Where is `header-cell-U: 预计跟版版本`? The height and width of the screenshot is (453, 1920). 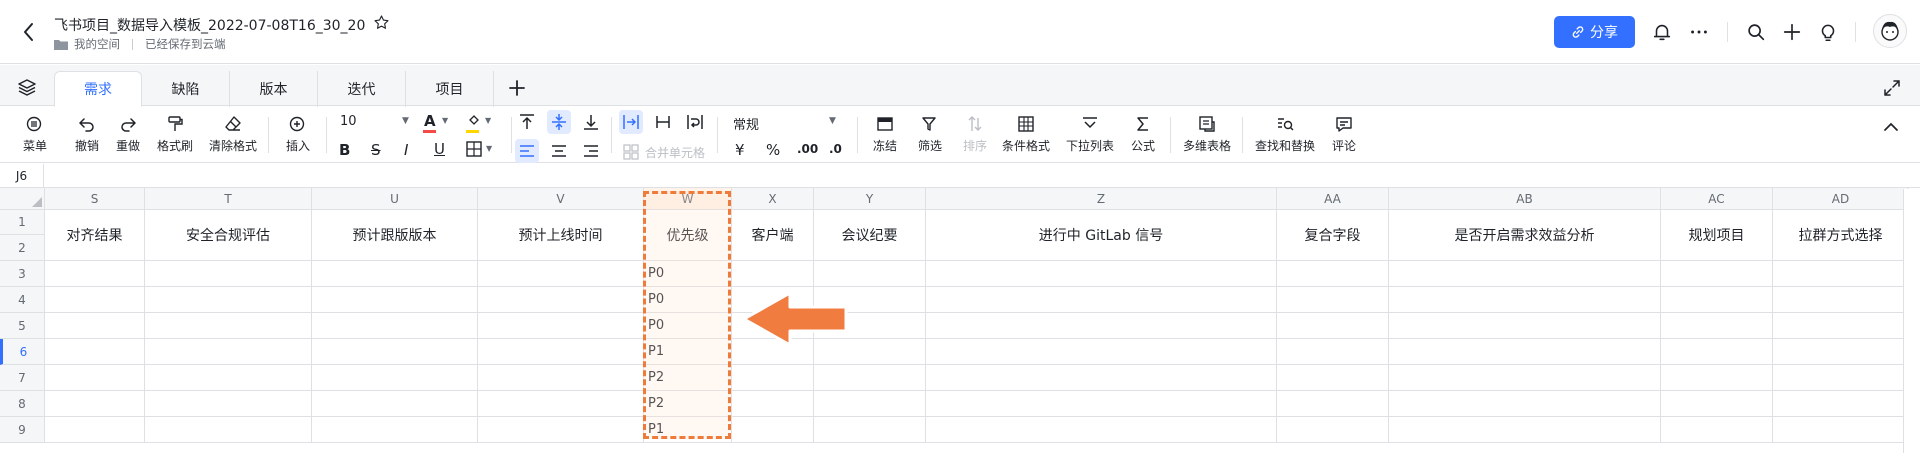 header-cell-U: 预计跟版版本 is located at coordinates (395, 235).